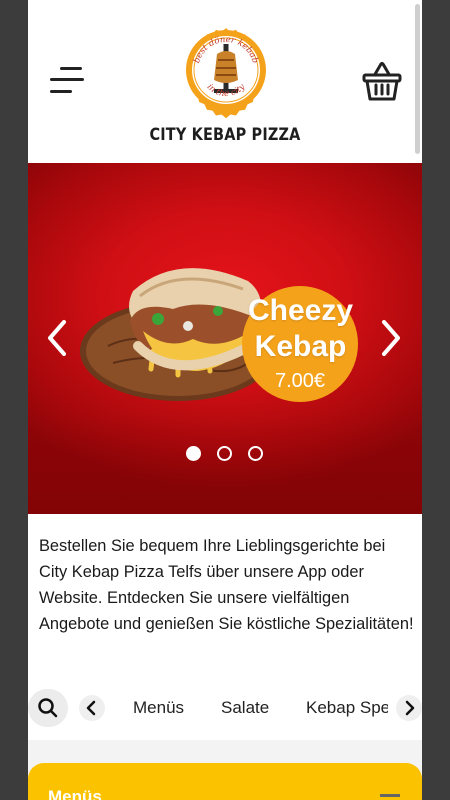 The height and width of the screenshot is (800, 450). Describe the element at coordinates (158, 708) in the screenshot. I see `category-item-menus: Menüs` at that location.